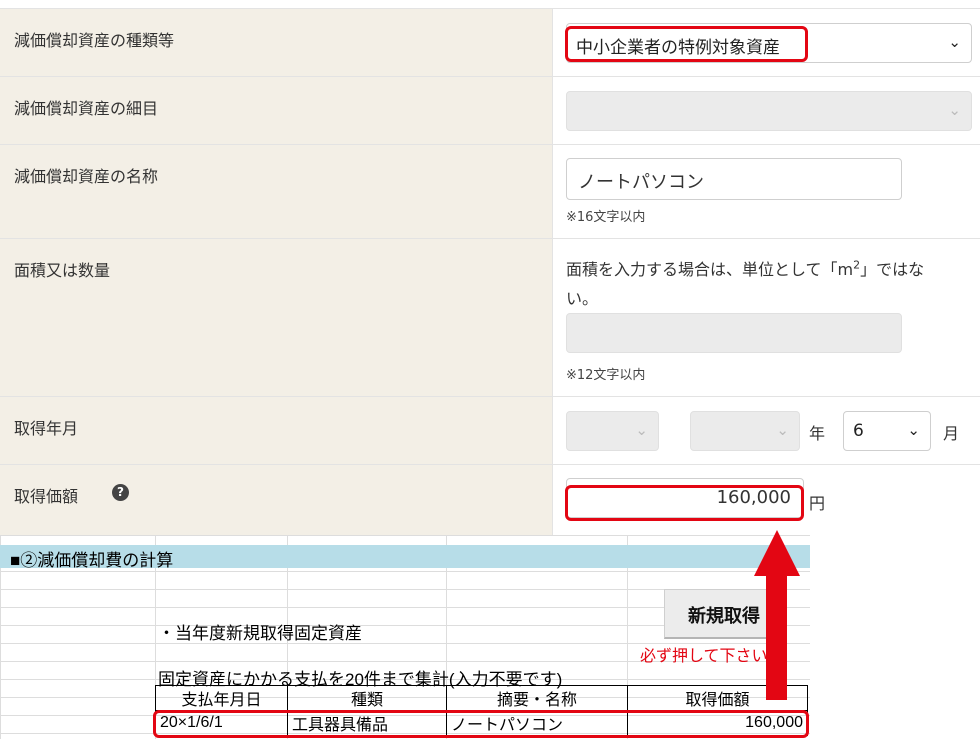  What do you see at coordinates (221, 698) in the screenshot?
I see `header-payment-date: 支払年月日` at bounding box center [221, 698].